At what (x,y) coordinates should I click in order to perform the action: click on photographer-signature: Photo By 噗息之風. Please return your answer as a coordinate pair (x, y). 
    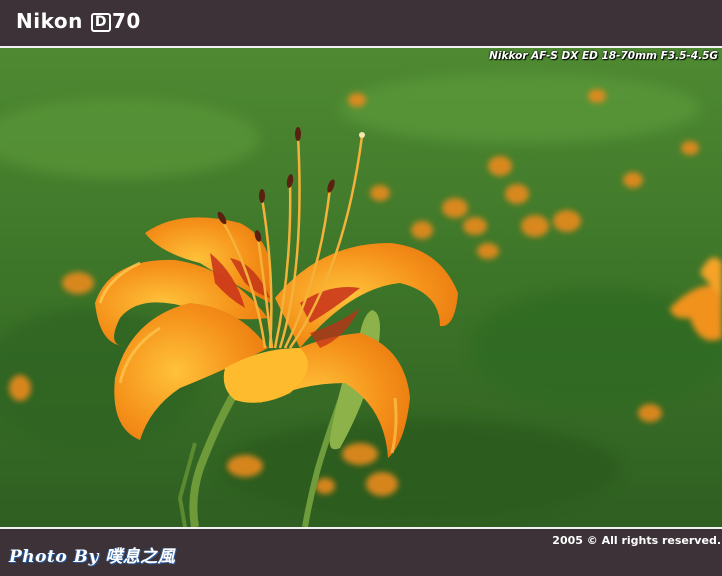
    Looking at the image, I should click on (92, 557).